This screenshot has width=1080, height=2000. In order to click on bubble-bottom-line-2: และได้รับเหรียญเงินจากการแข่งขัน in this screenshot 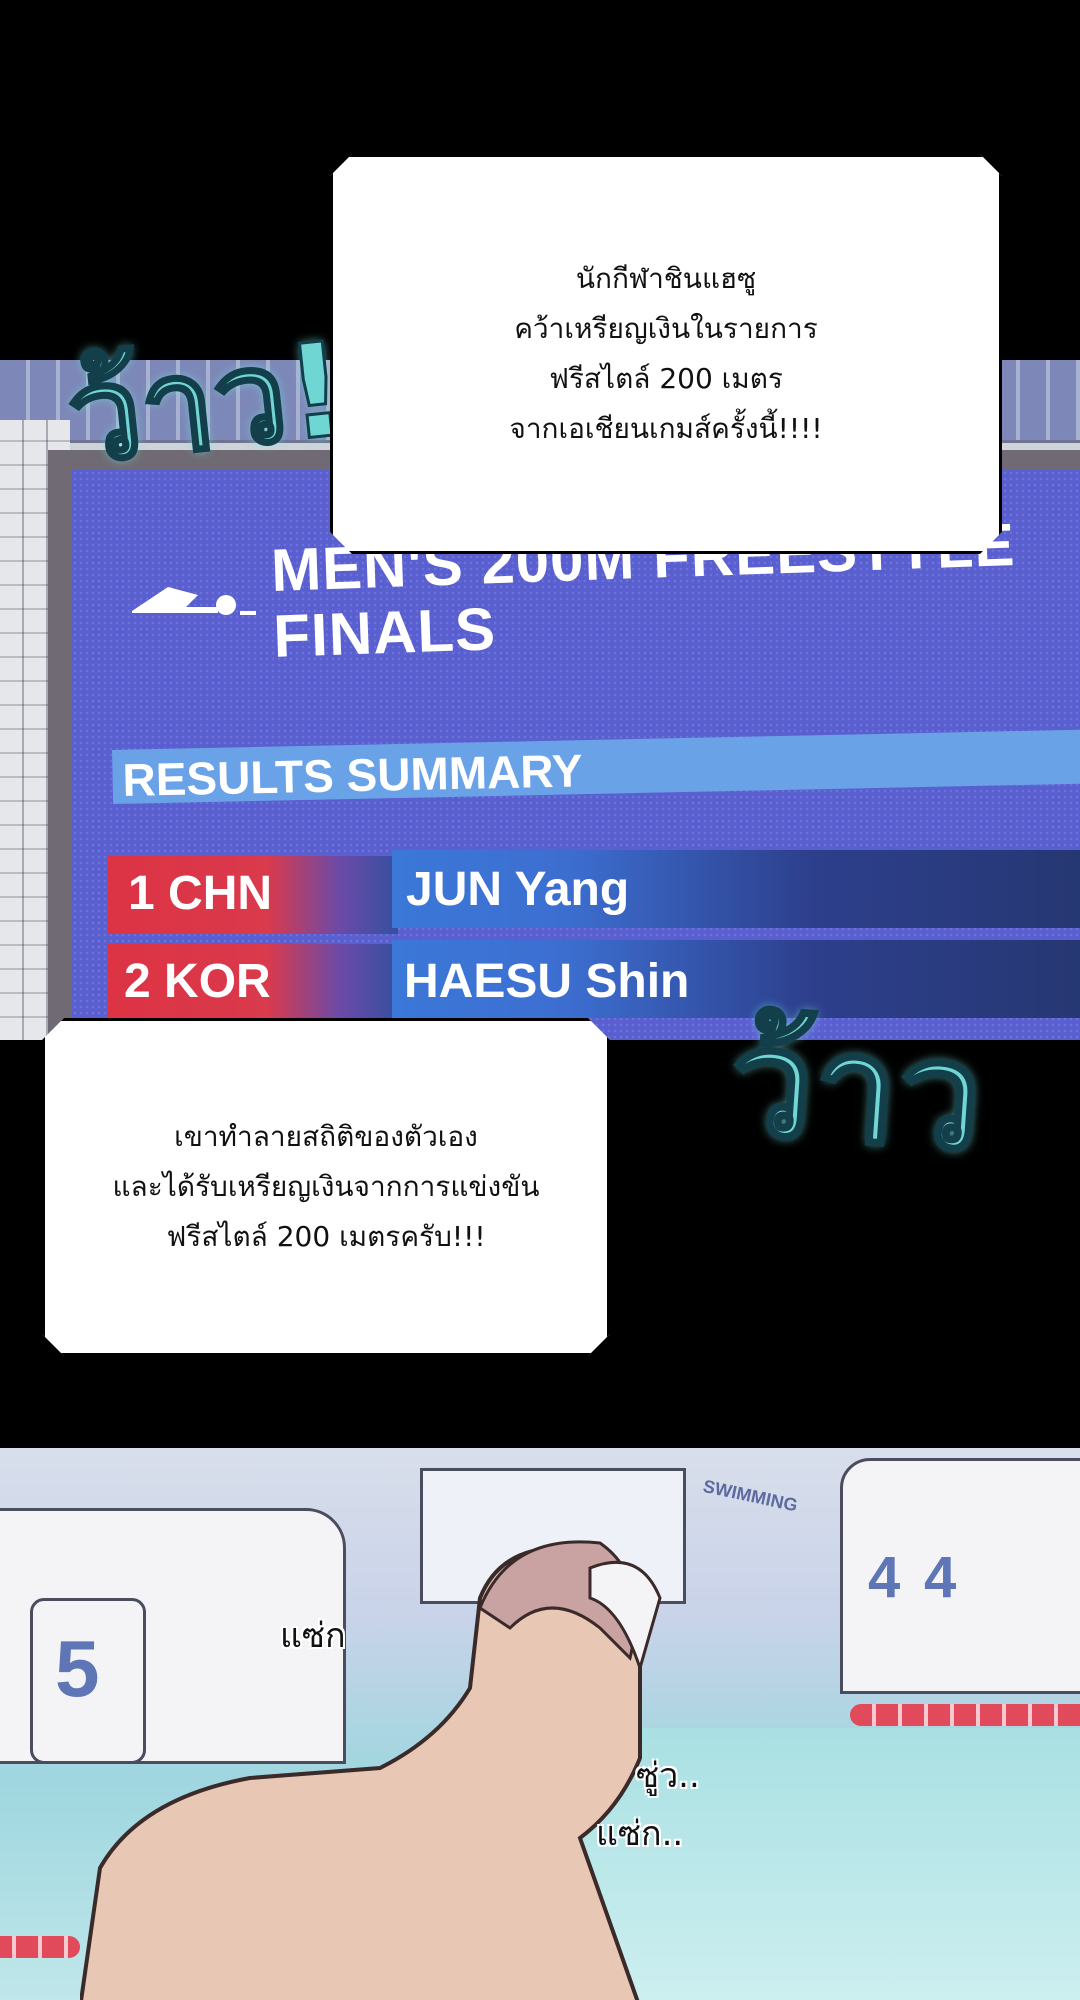, I will do `click(326, 1186)`.